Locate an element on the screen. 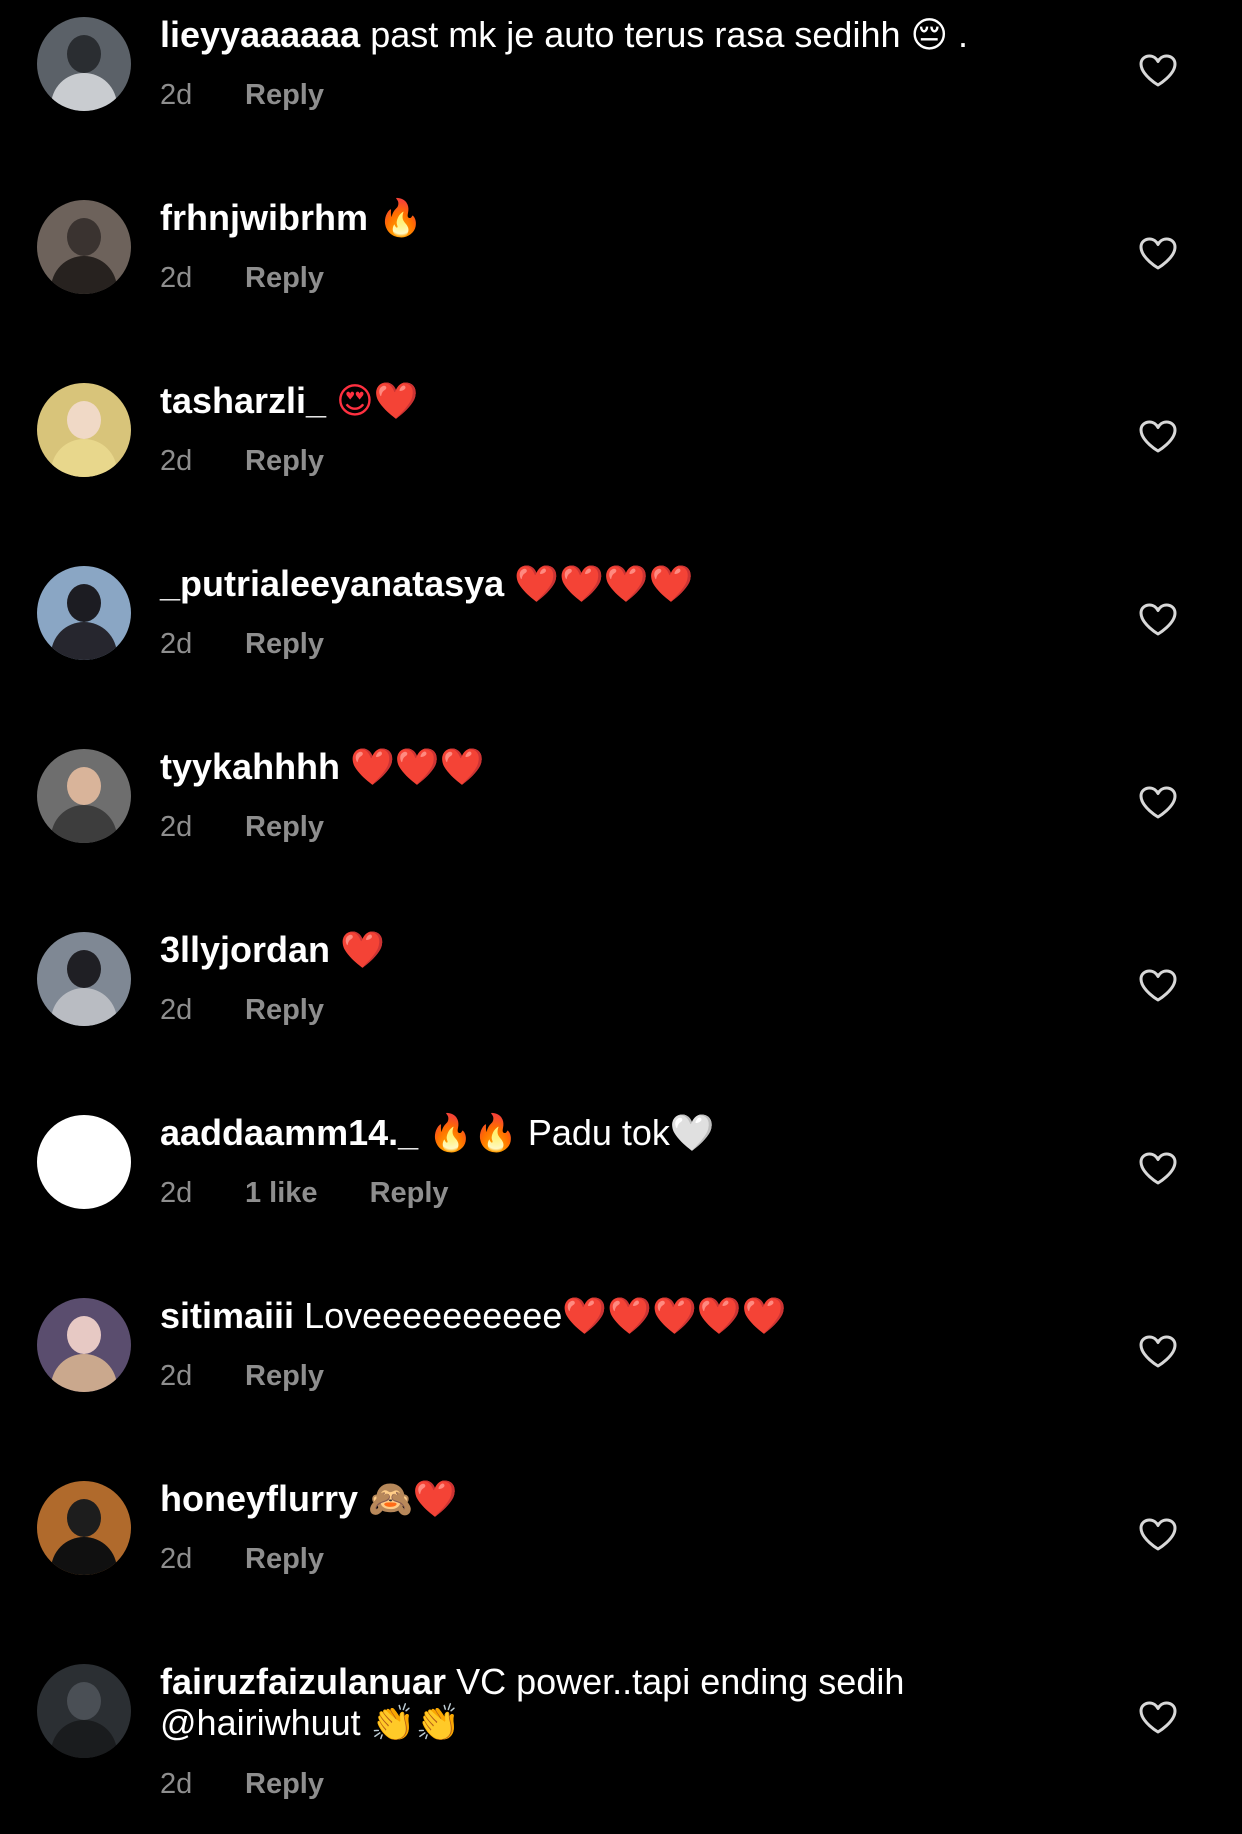 Image resolution: width=1242 pixels, height=1834 pixels. comment-text: 😍❤️ is located at coordinates (377, 401).